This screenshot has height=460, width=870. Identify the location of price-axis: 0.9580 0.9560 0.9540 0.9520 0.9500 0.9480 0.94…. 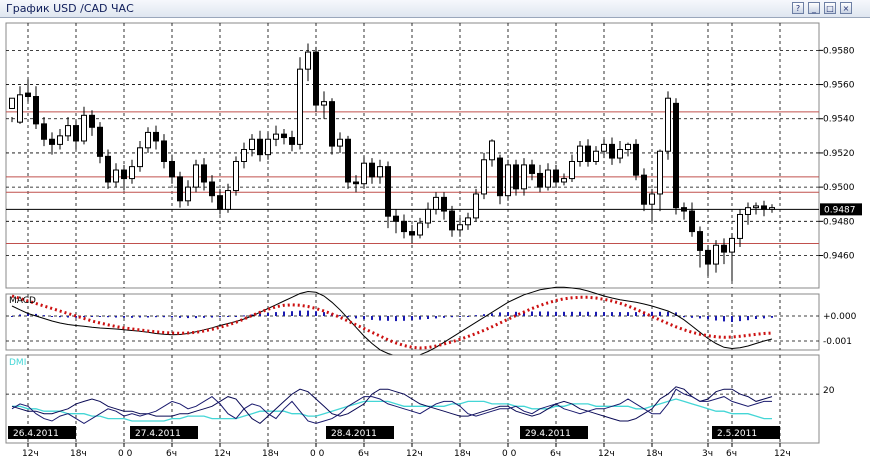
(837, 154).